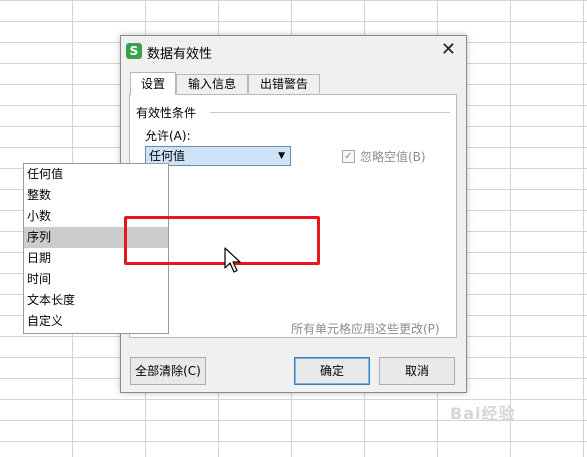 The image size is (587, 457). Describe the element at coordinates (96, 174) in the screenshot. I see `dropdown-option-any-value: 任何值` at that location.